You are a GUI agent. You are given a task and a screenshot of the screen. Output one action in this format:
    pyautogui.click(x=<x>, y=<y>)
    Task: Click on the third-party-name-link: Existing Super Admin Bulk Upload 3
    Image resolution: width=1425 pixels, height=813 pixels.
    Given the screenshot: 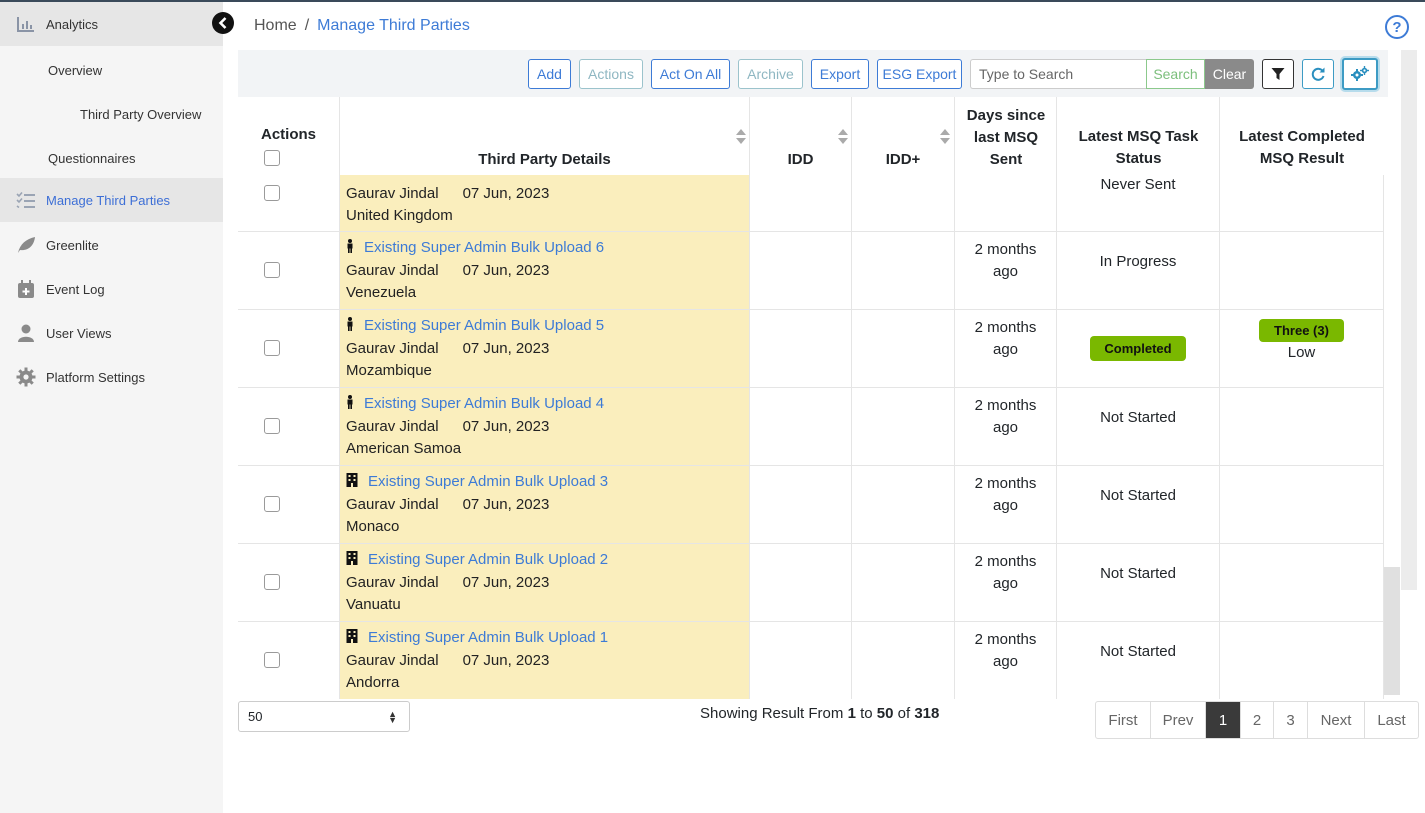 What is the action you would take?
    pyautogui.click(x=488, y=481)
    